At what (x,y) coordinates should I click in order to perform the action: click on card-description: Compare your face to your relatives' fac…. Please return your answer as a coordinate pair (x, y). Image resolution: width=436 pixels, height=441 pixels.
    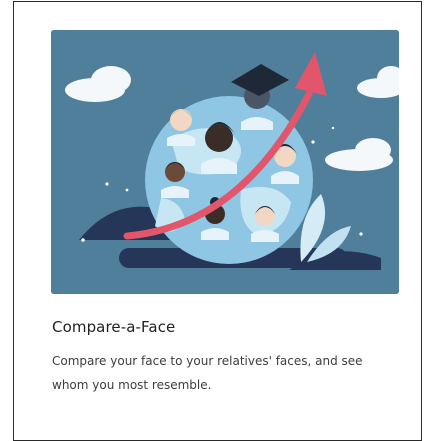
    Looking at the image, I should click on (207, 373).